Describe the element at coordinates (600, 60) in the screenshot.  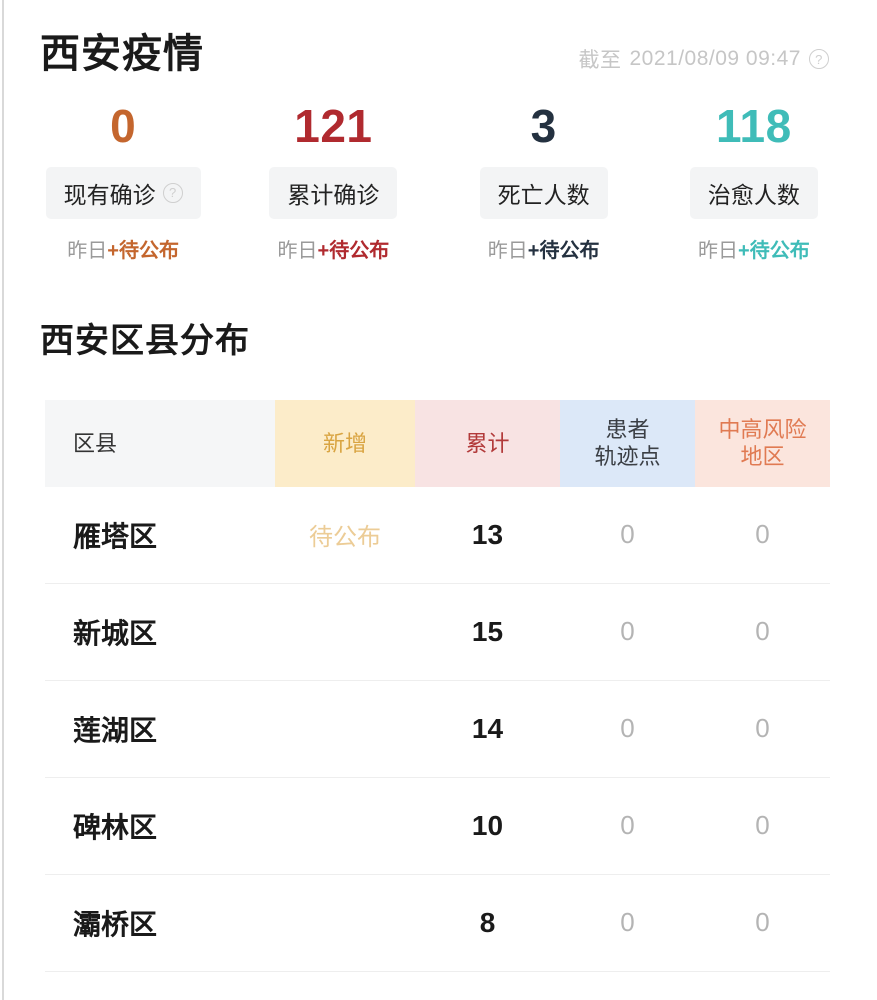
I see `update-time-prefix: 截至` at that location.